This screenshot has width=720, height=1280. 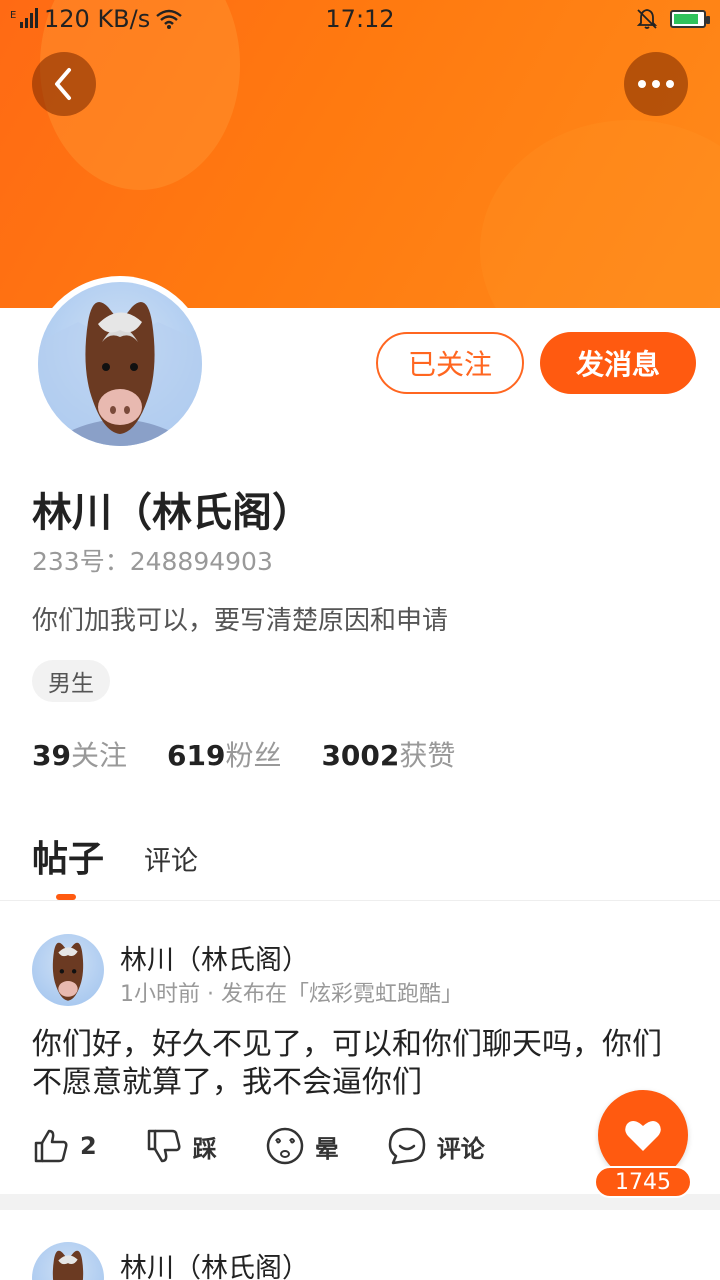 What do you see at coordinates (68, 859) in the screenshot?
I see `tab-label: 帖子` at bounding box center [68, 859].